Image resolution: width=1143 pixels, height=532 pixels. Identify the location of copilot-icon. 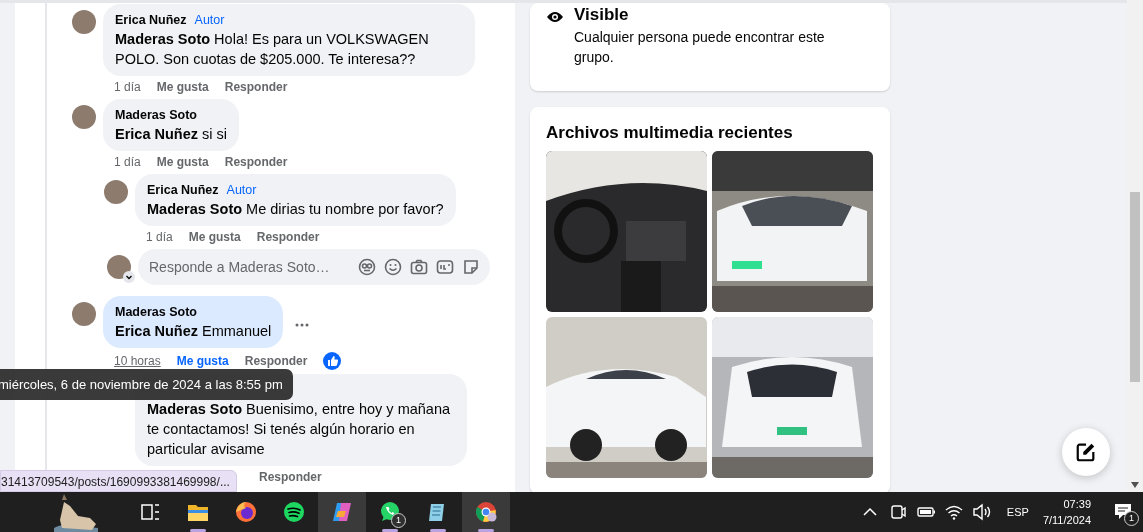
(342, 512).